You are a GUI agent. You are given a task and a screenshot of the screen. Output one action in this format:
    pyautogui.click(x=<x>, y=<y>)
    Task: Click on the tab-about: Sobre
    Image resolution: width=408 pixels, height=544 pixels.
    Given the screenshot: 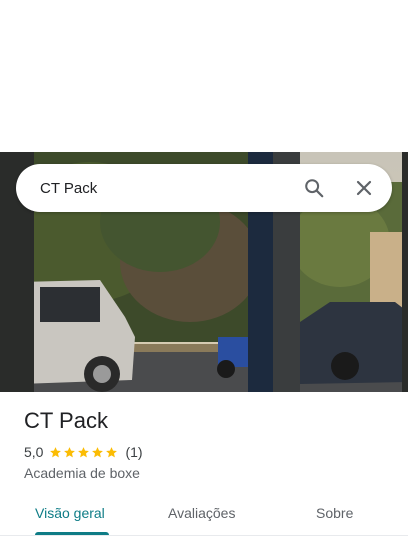 What is the action you would take?
    pyautogui.click(x=334, y=513)
    